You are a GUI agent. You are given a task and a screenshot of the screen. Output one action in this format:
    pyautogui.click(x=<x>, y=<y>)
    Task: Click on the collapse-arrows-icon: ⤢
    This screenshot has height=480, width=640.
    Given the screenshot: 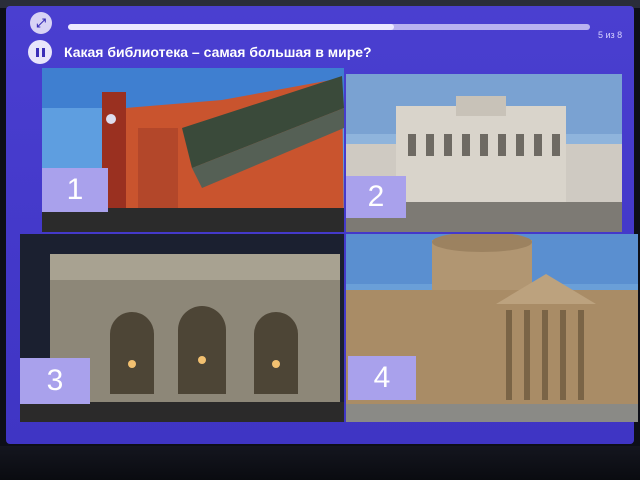 What is the action you would take?
    pyautogui.click(x=41, y=22)
    